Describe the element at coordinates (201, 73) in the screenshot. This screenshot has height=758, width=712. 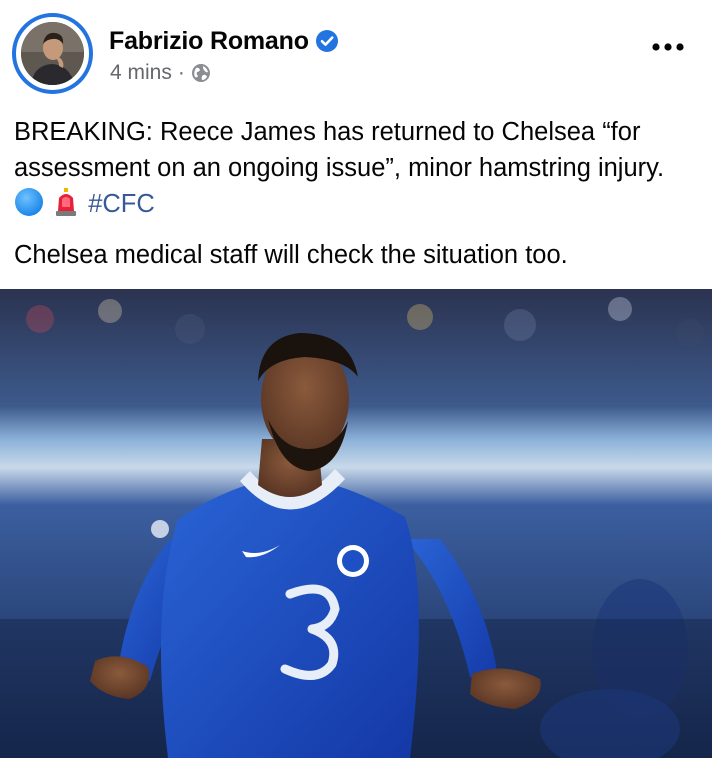
I see `globe-icon` at that location.